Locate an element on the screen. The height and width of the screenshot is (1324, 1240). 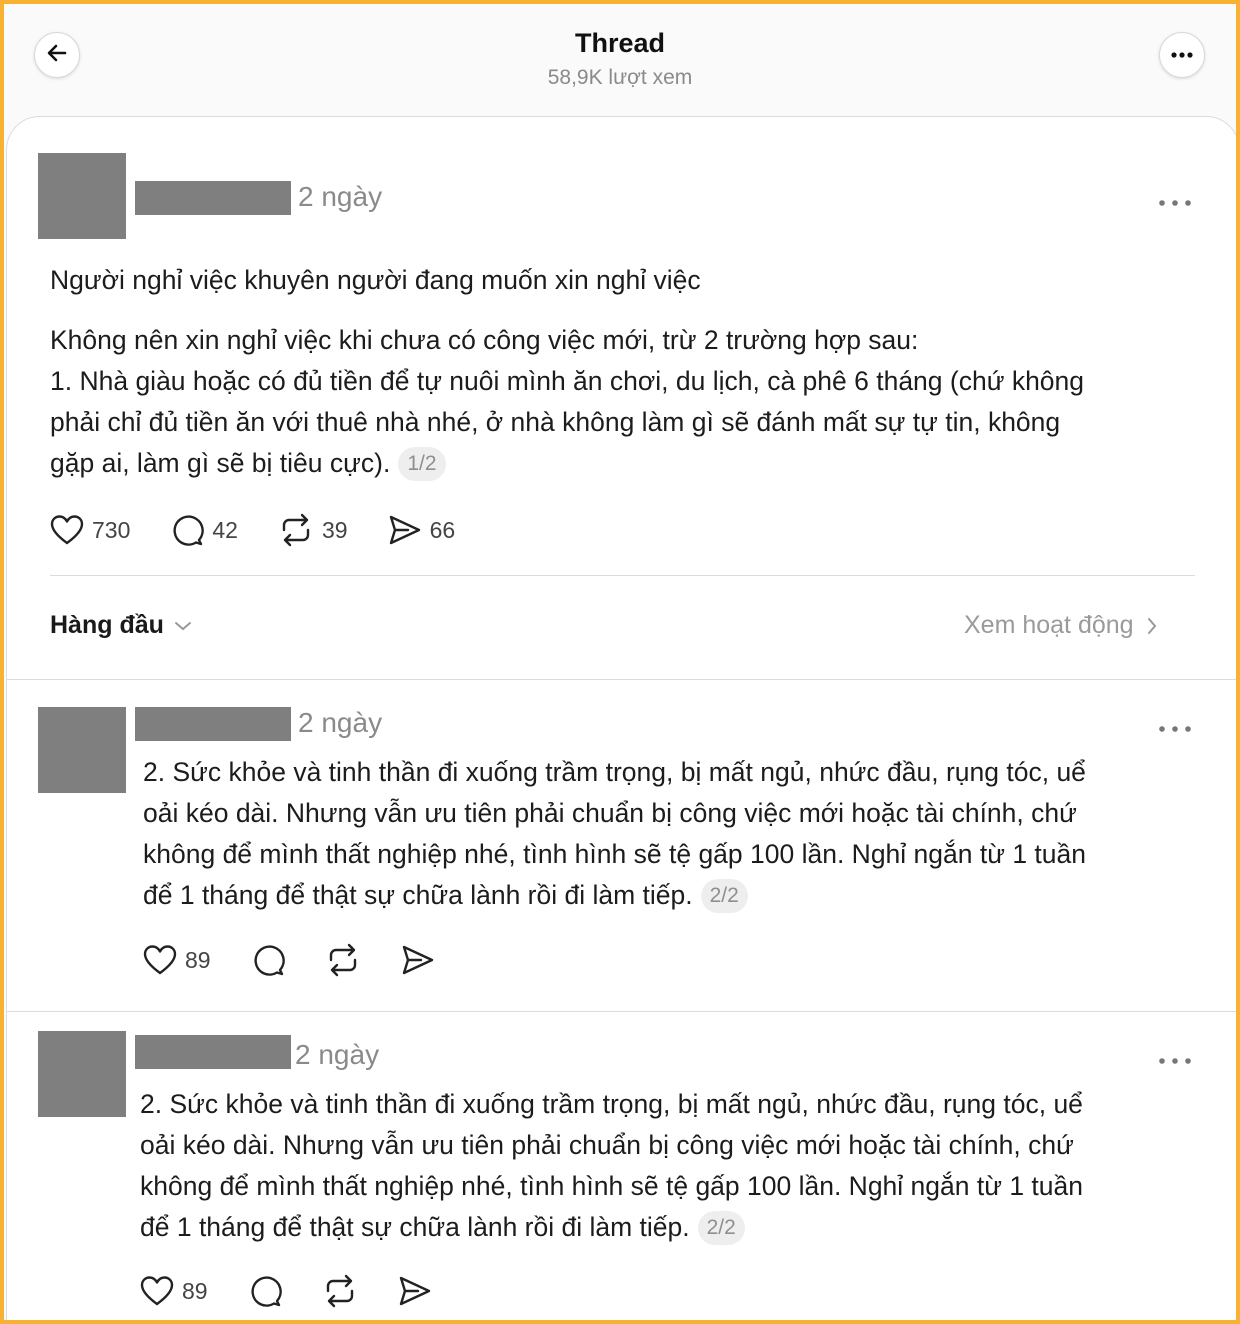
post-actions: 730 42 39 66 is located at coordinates (272, 530).